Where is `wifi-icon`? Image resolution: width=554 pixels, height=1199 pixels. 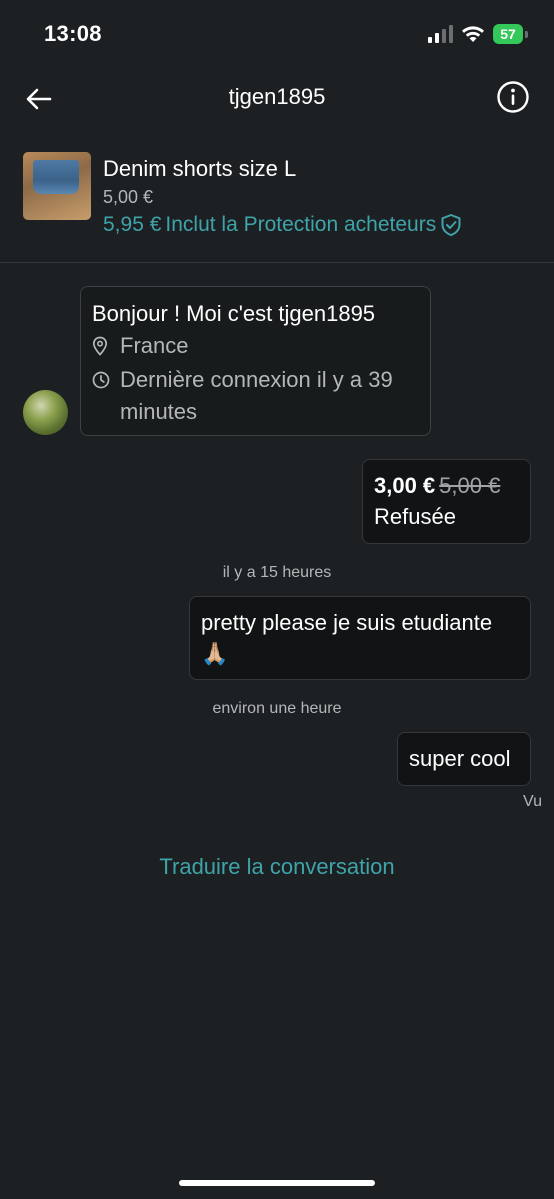 wifi-icon is located at coordinates (473, 34).